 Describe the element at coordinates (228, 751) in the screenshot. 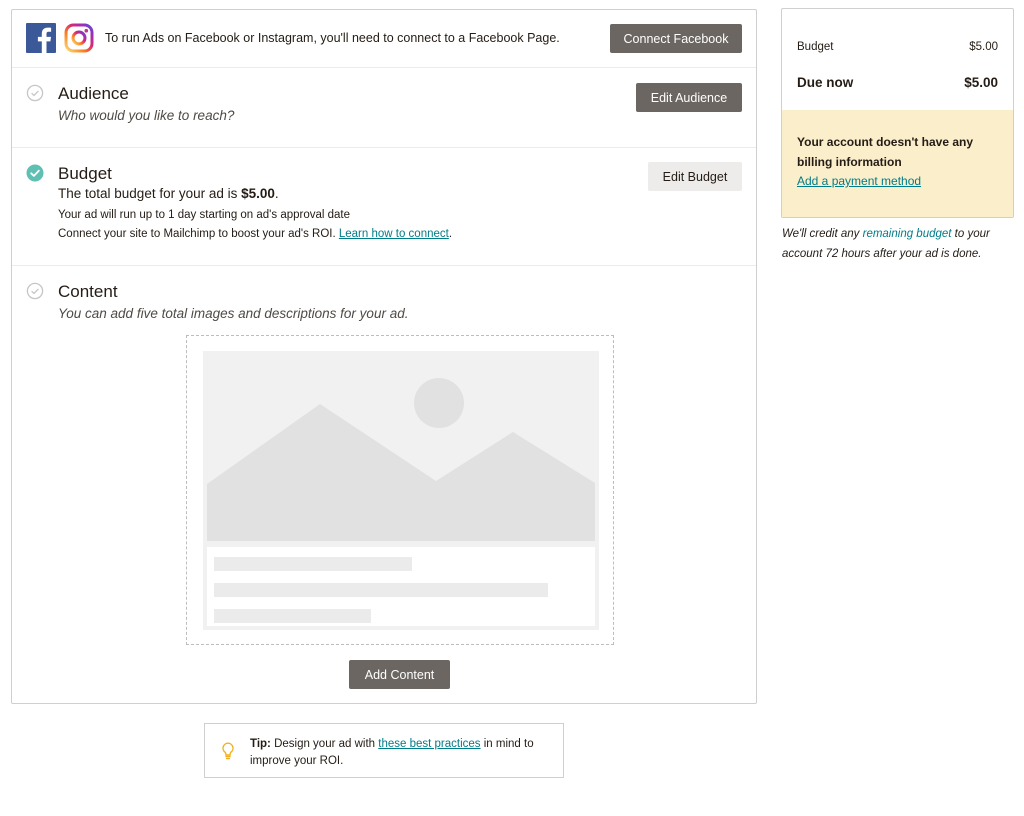

I see `lightbulb-icon` at that location.